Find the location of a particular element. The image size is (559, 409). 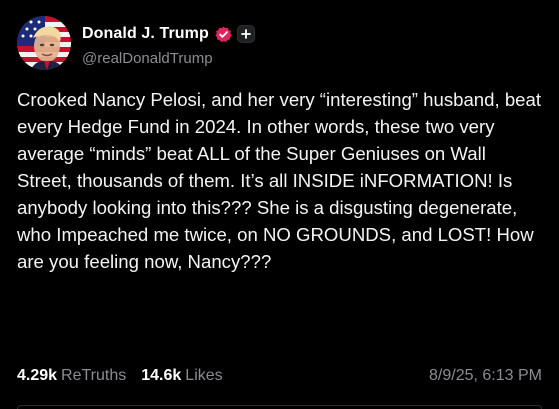

retruths-stat: 4.29k ReTruths is located at coordinates (71, 376).